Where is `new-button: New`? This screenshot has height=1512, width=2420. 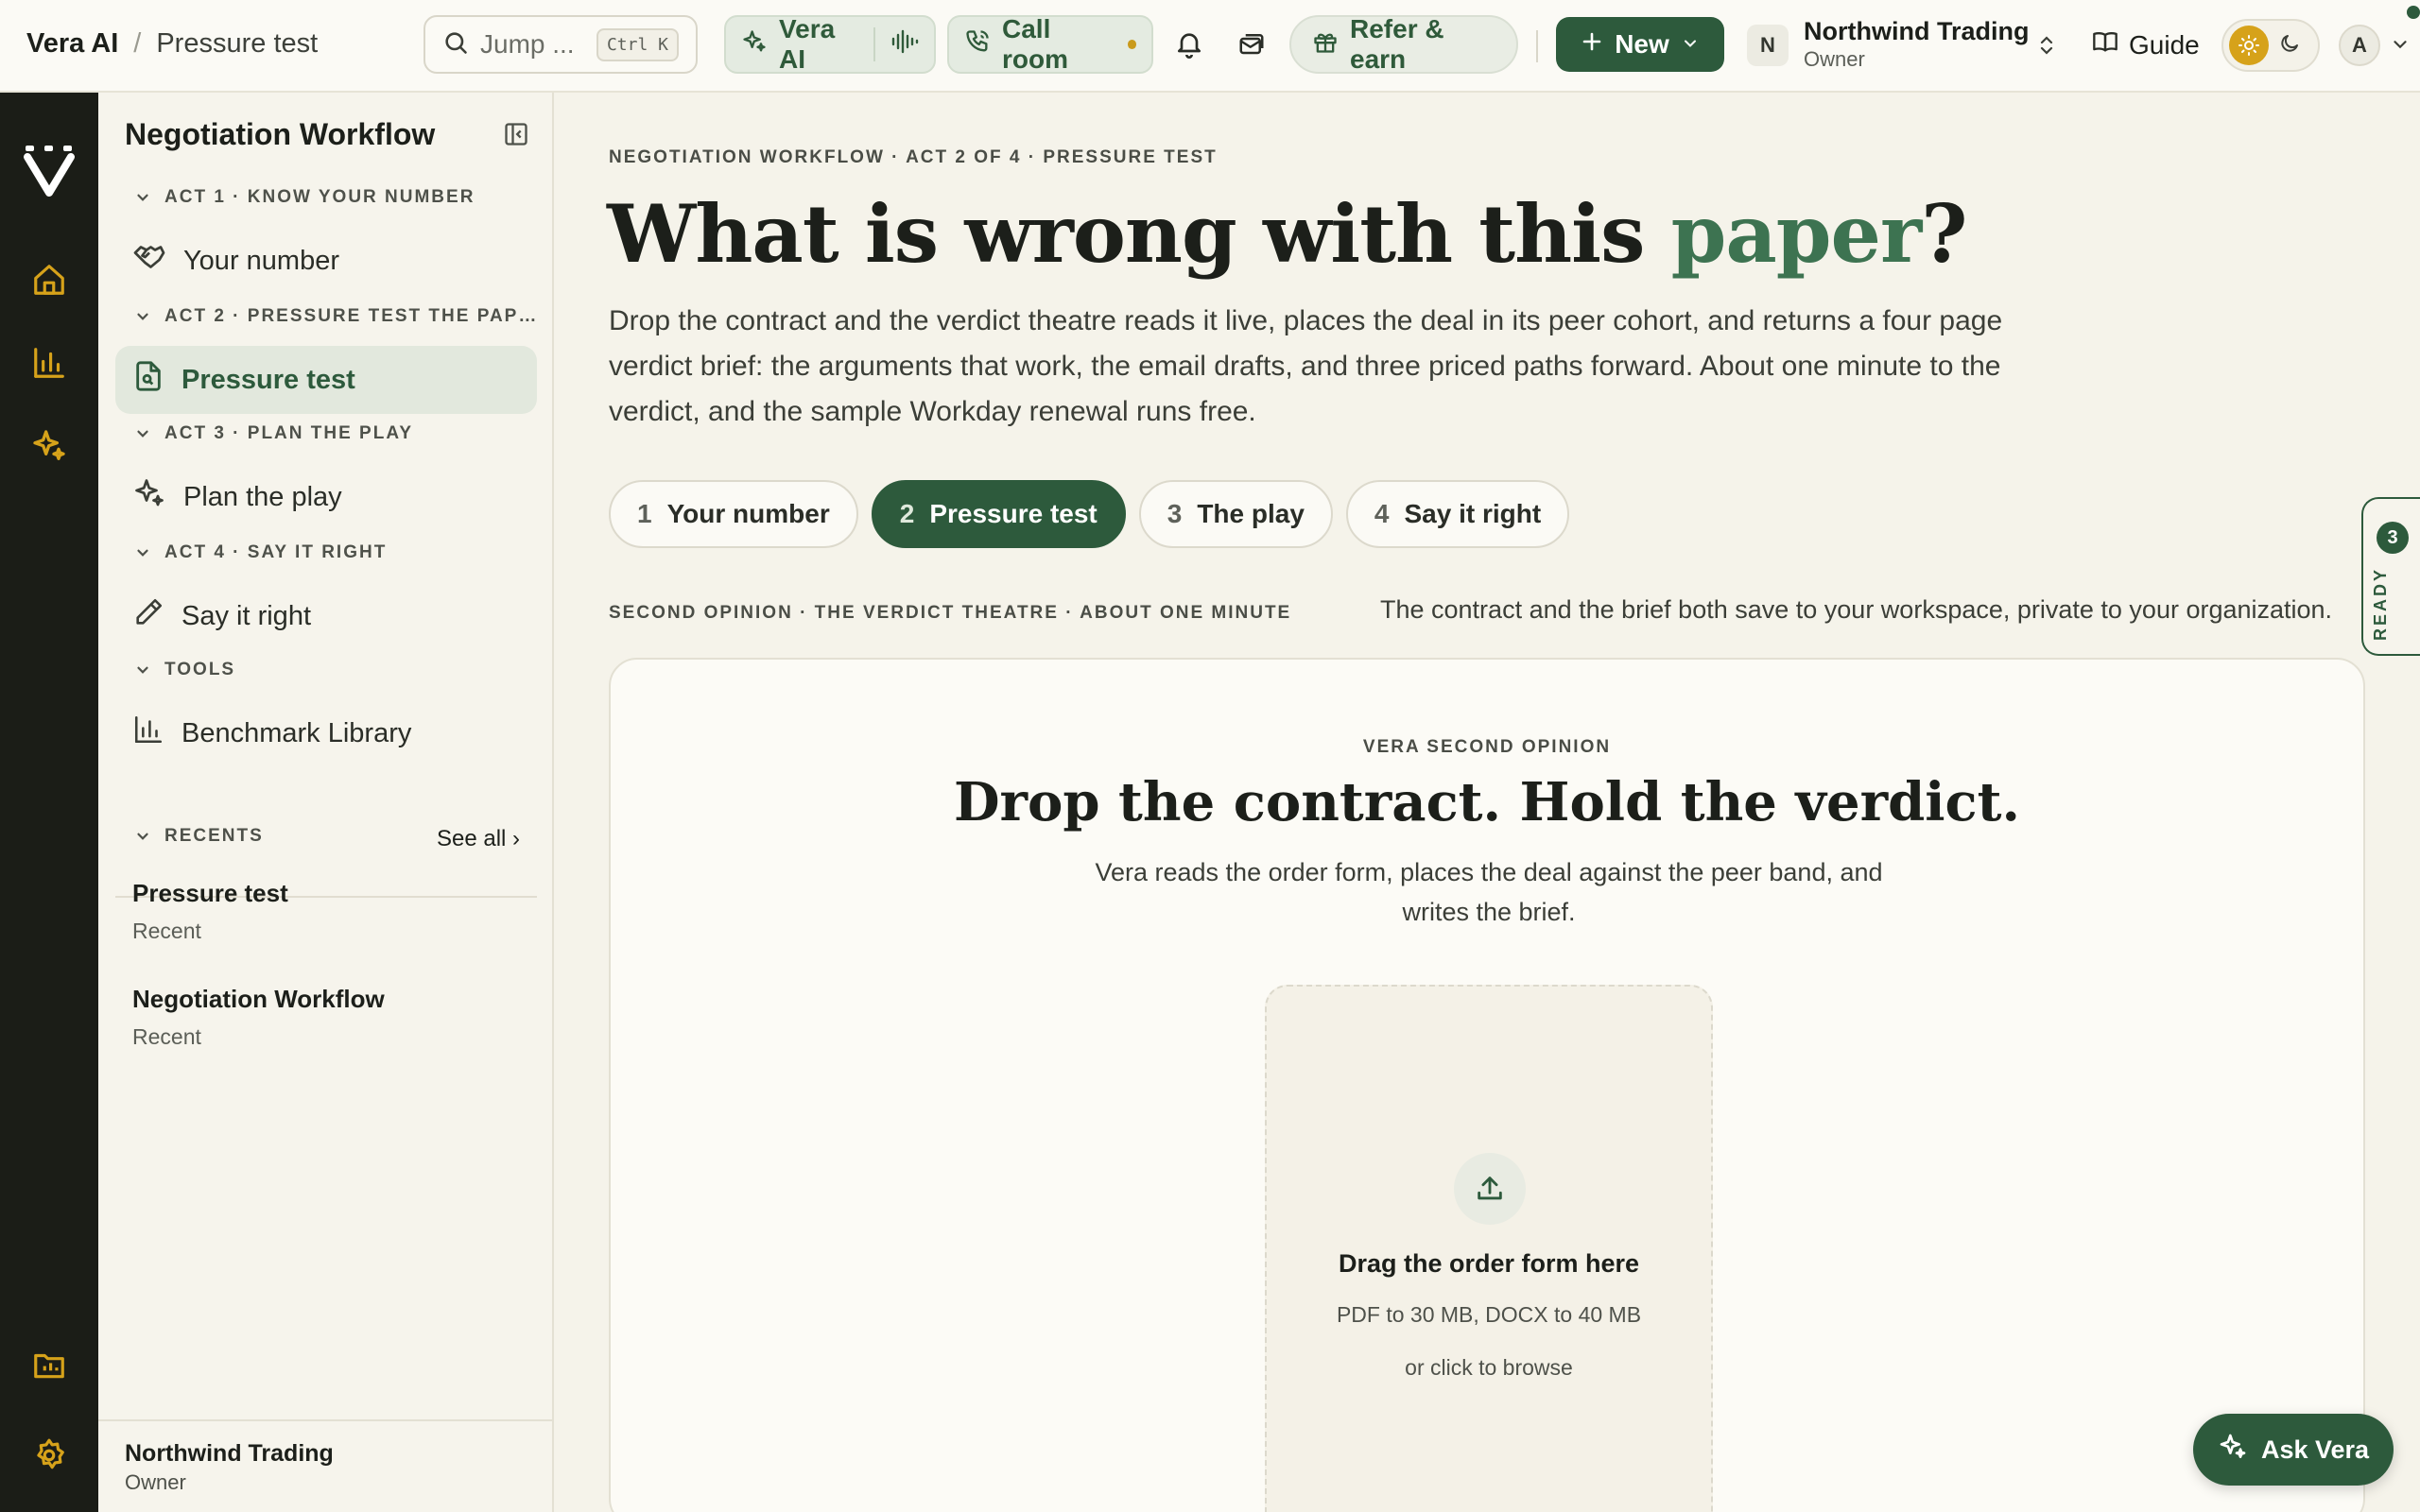
new-button: New is located at coordinates (1640, 44).